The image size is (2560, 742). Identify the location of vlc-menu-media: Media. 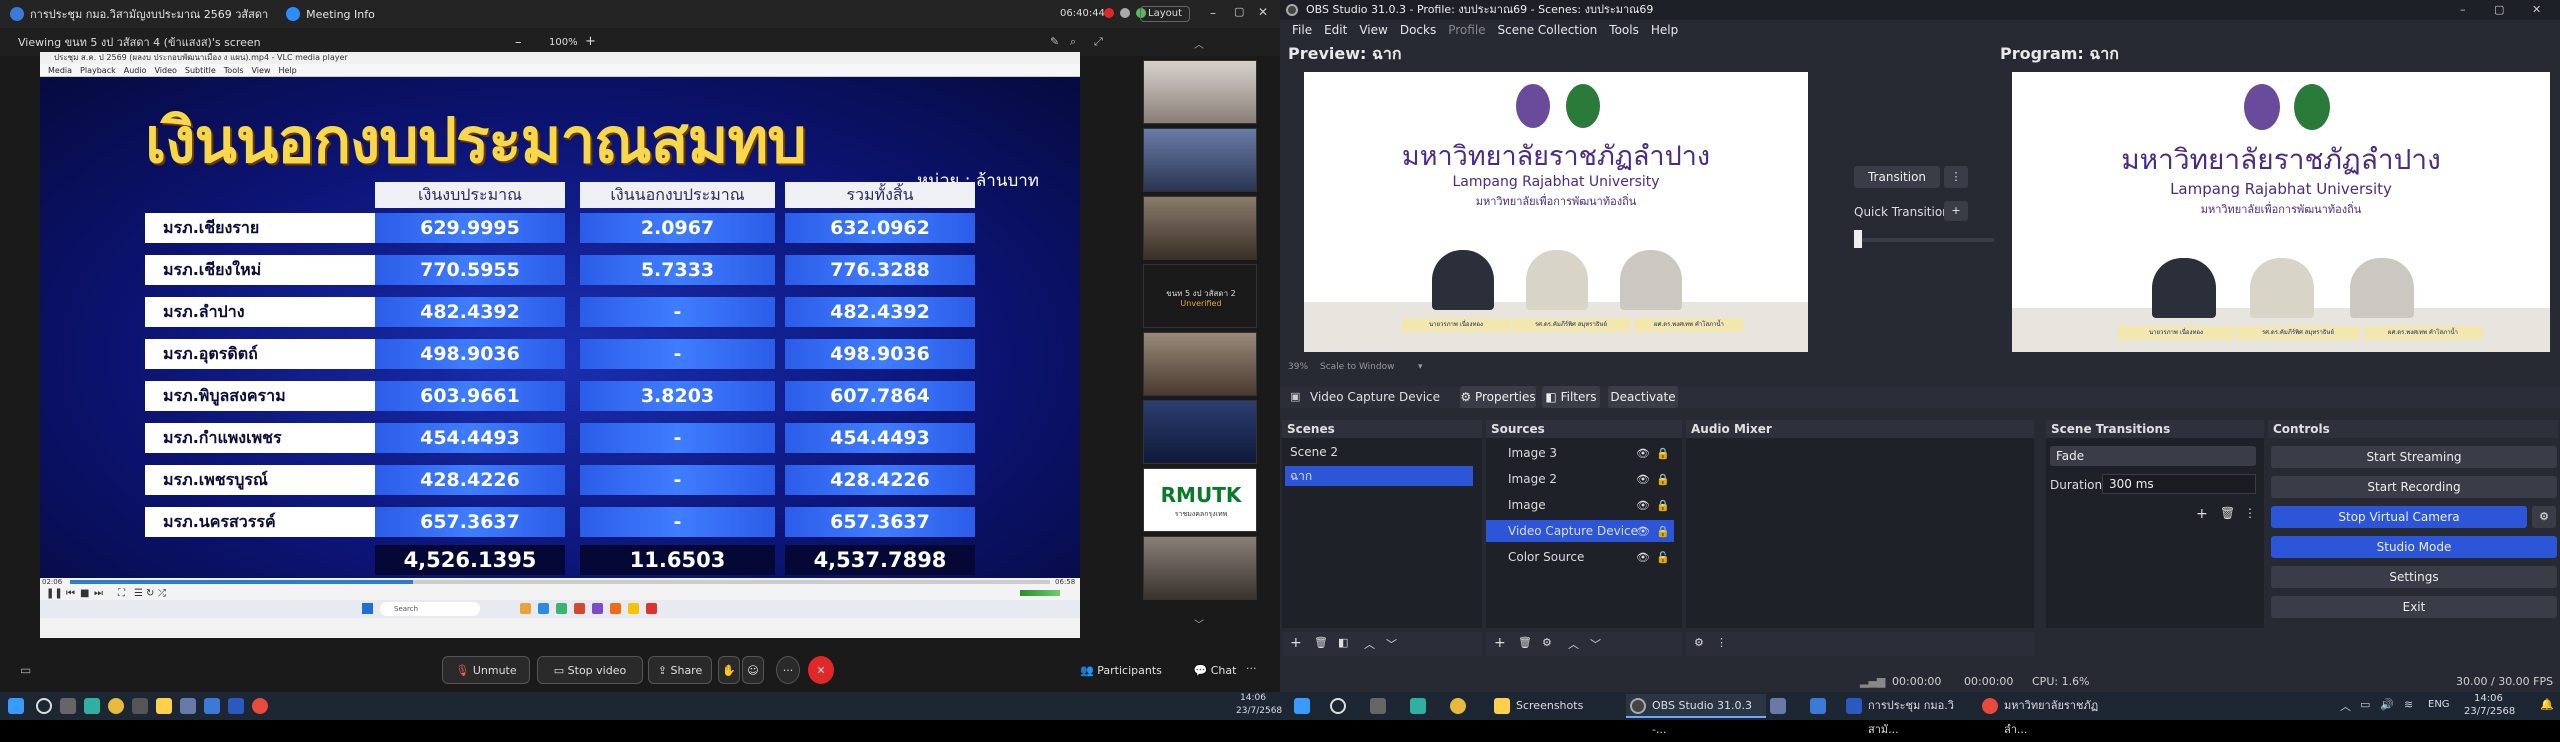
(60, 70).